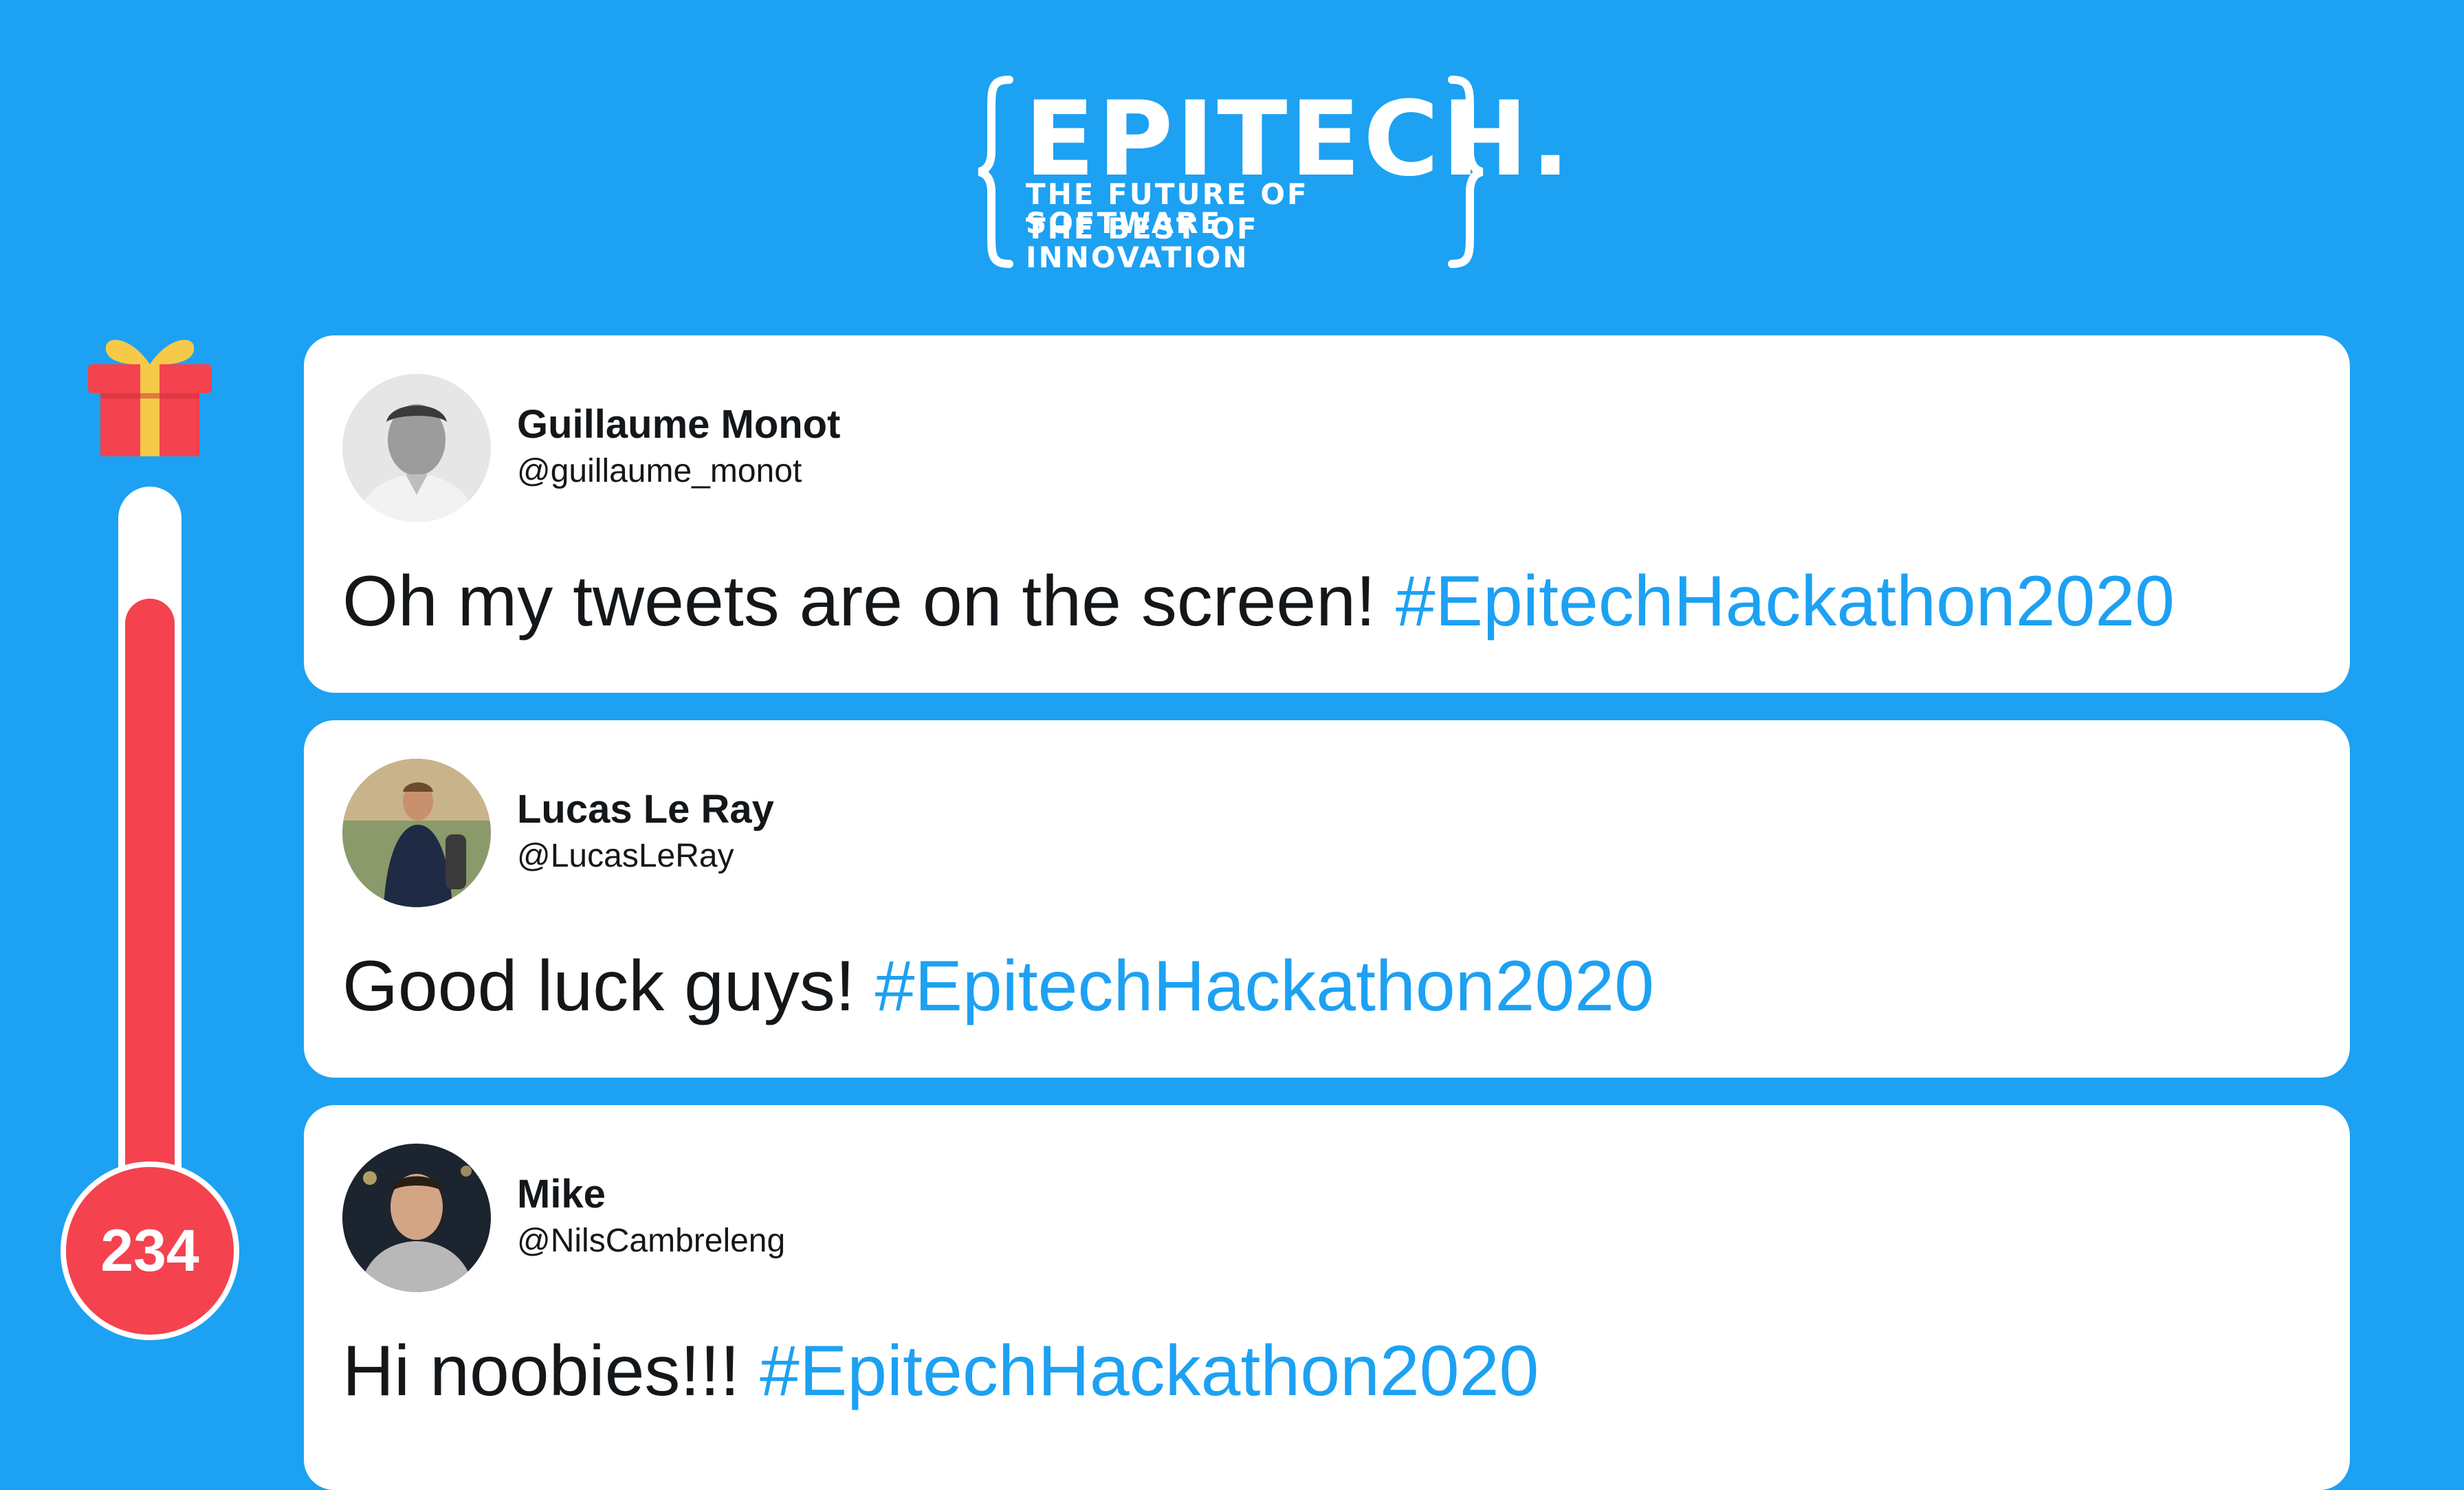 This screenshot has height=1490, width=2464. I want to click on logo-wordmark: EPITECH., so click(1298, 139).